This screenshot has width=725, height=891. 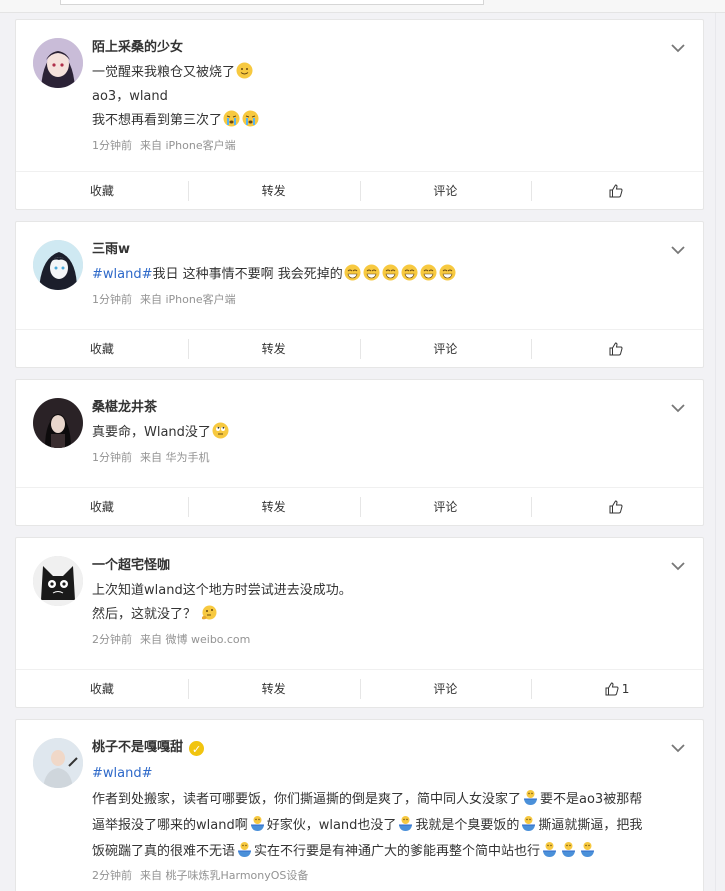 I want to click on post-line: 然后，这就没了？, so click(x=146, y=614).